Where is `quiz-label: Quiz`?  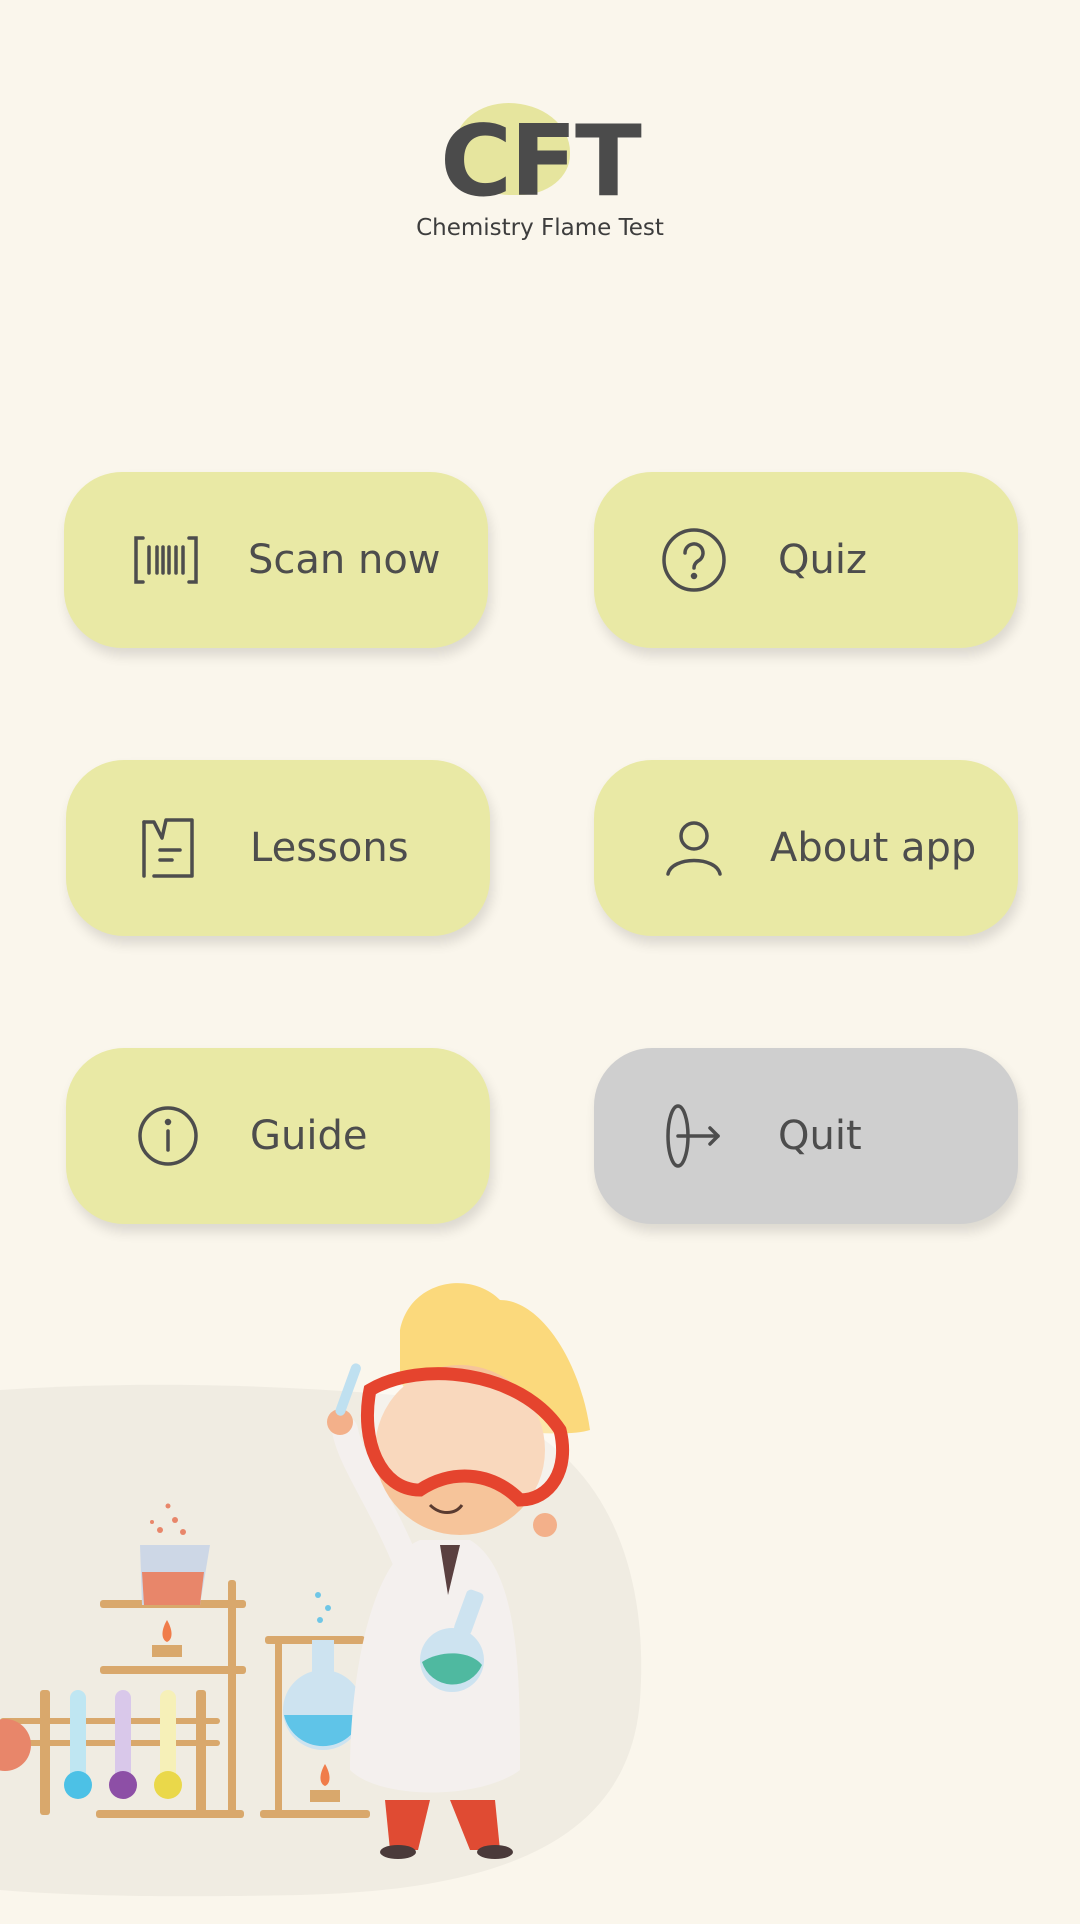 quiz-label: Quiz is located at coordinates (822, 560).